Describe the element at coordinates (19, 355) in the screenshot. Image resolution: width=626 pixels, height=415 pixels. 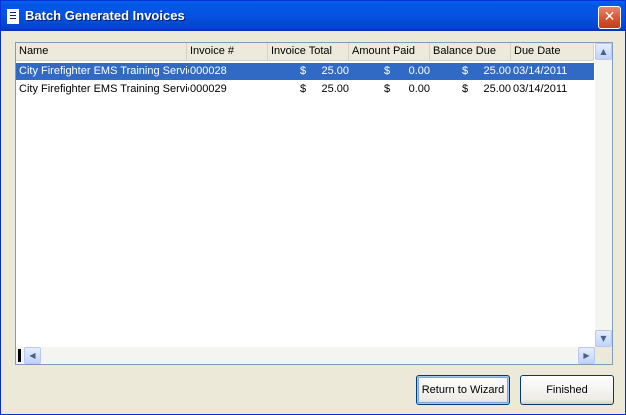
I see `scroll-position-marker` at that location.